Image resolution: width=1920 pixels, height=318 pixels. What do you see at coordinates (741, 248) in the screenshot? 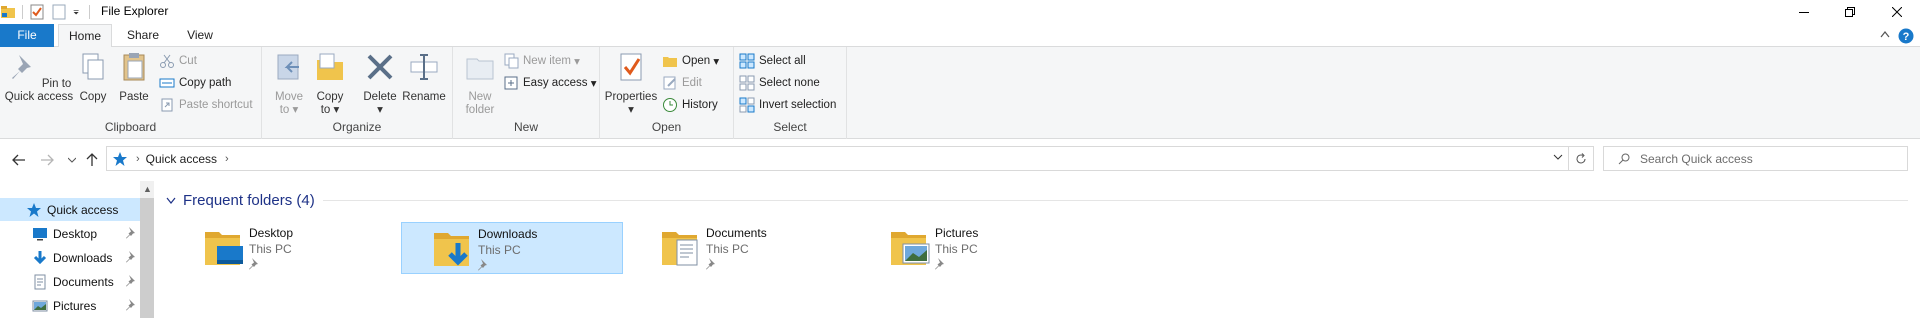
I see `folder-tile-documents: Documents This PC` at bounding box center [741, 248].